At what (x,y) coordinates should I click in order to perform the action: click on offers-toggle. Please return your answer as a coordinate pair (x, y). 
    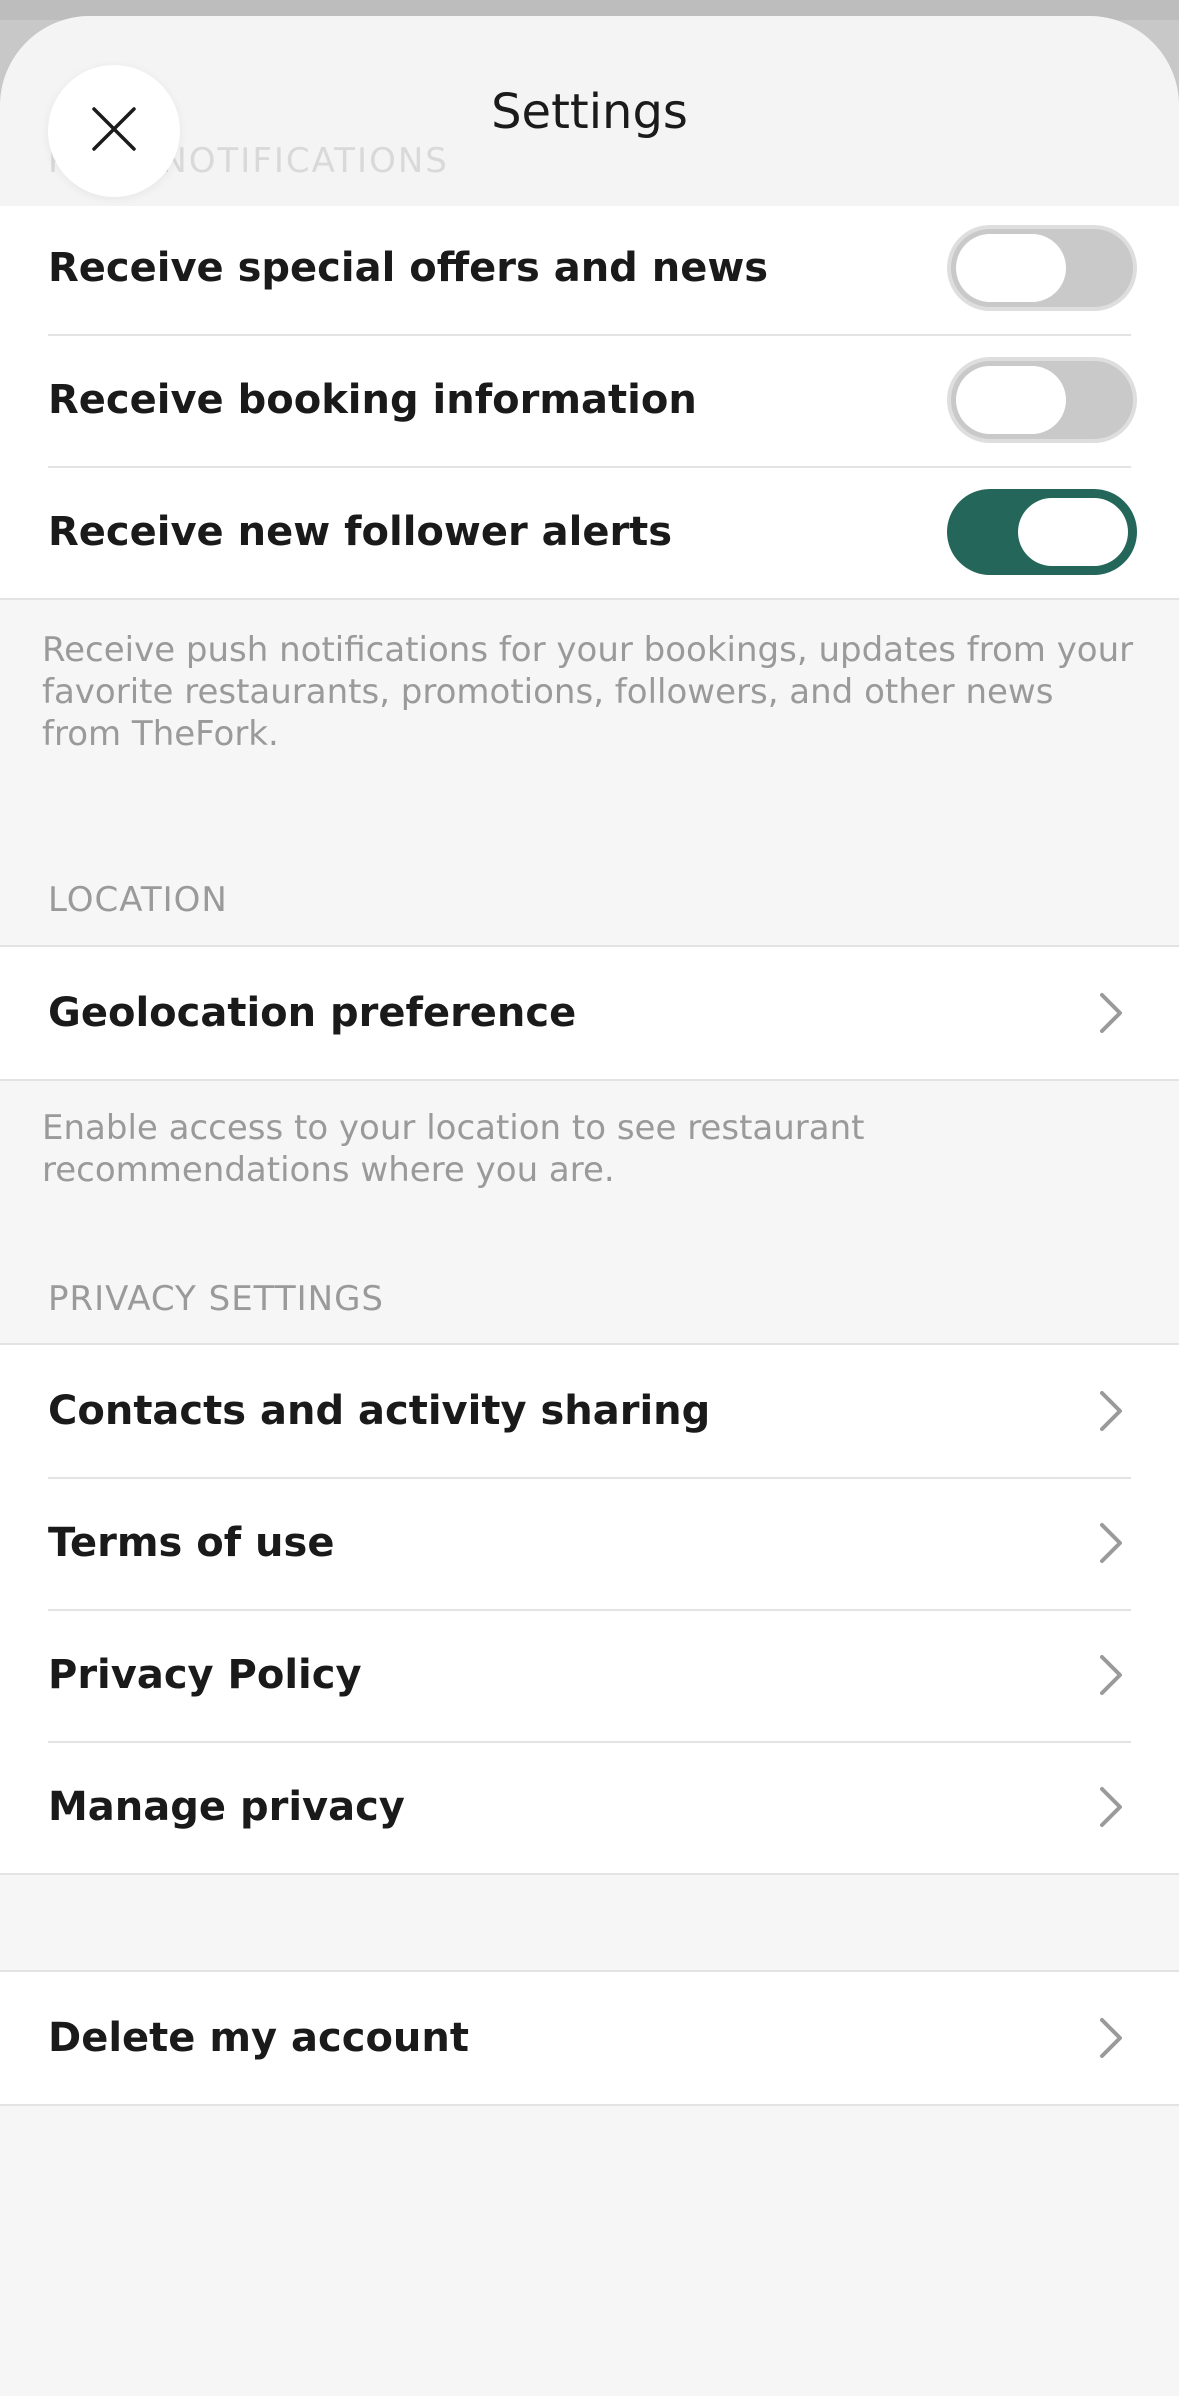
    Looking at the image, I should click on (1042, 268).